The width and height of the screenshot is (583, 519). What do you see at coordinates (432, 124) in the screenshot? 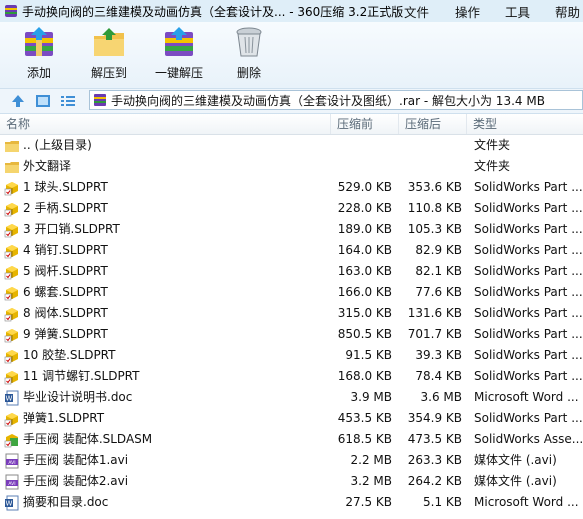
I see `column-size: 压缩后` at bounding box center [432, 124].